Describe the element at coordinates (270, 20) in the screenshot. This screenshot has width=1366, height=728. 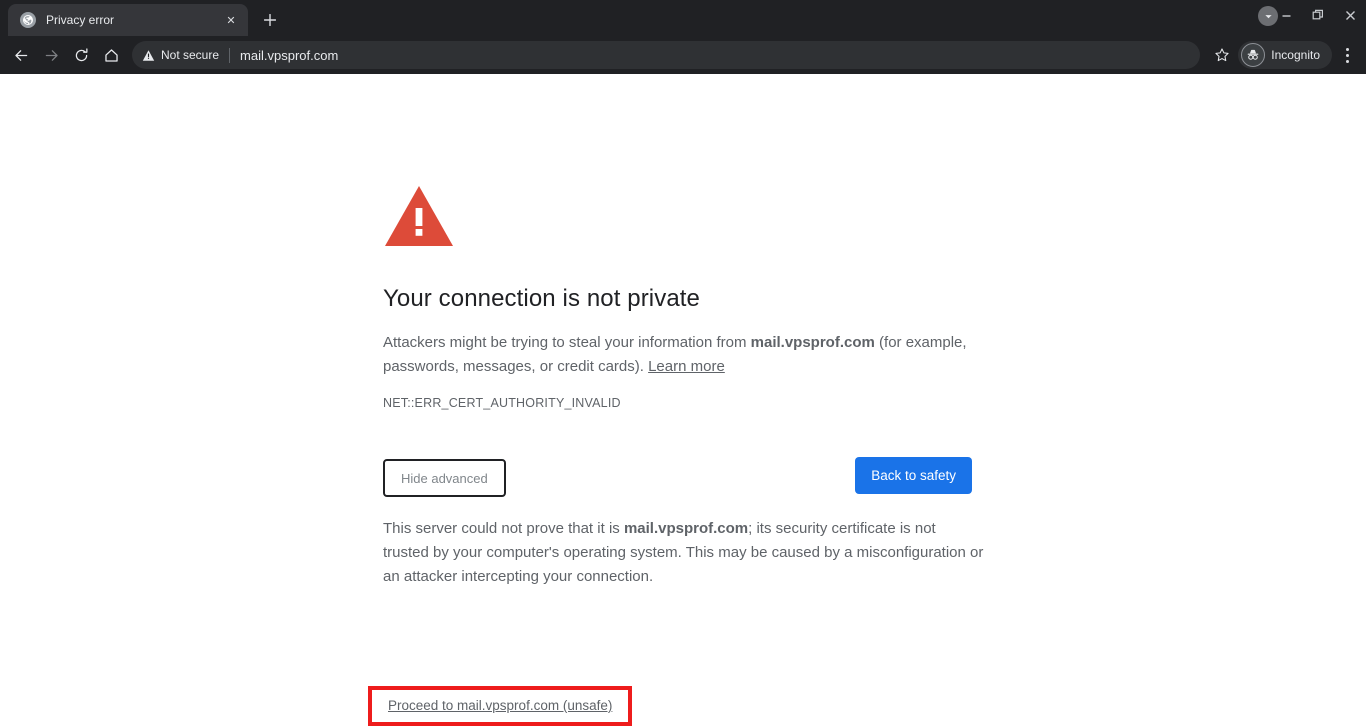
I see `new-tab-button` at that location.